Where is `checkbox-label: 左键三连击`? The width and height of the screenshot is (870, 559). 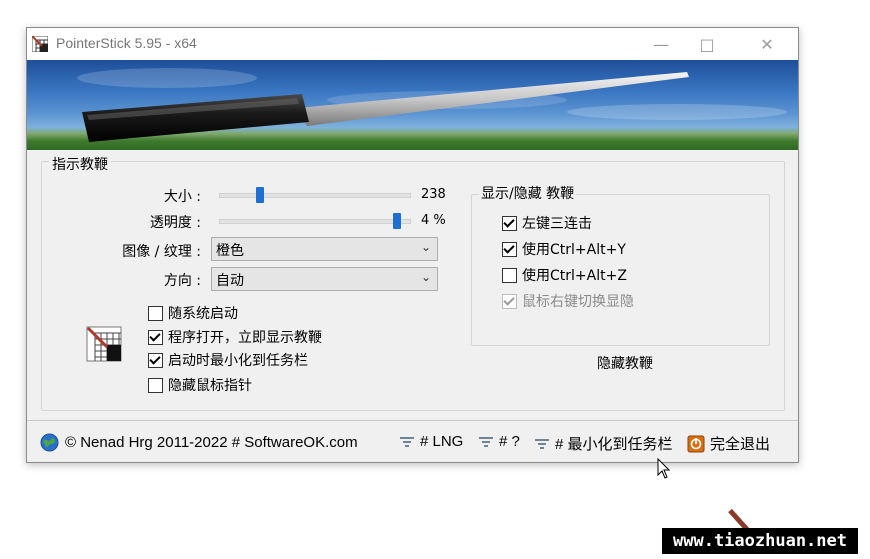
checkbox-label: 左键三连击 is located at coordinates (557, 224).